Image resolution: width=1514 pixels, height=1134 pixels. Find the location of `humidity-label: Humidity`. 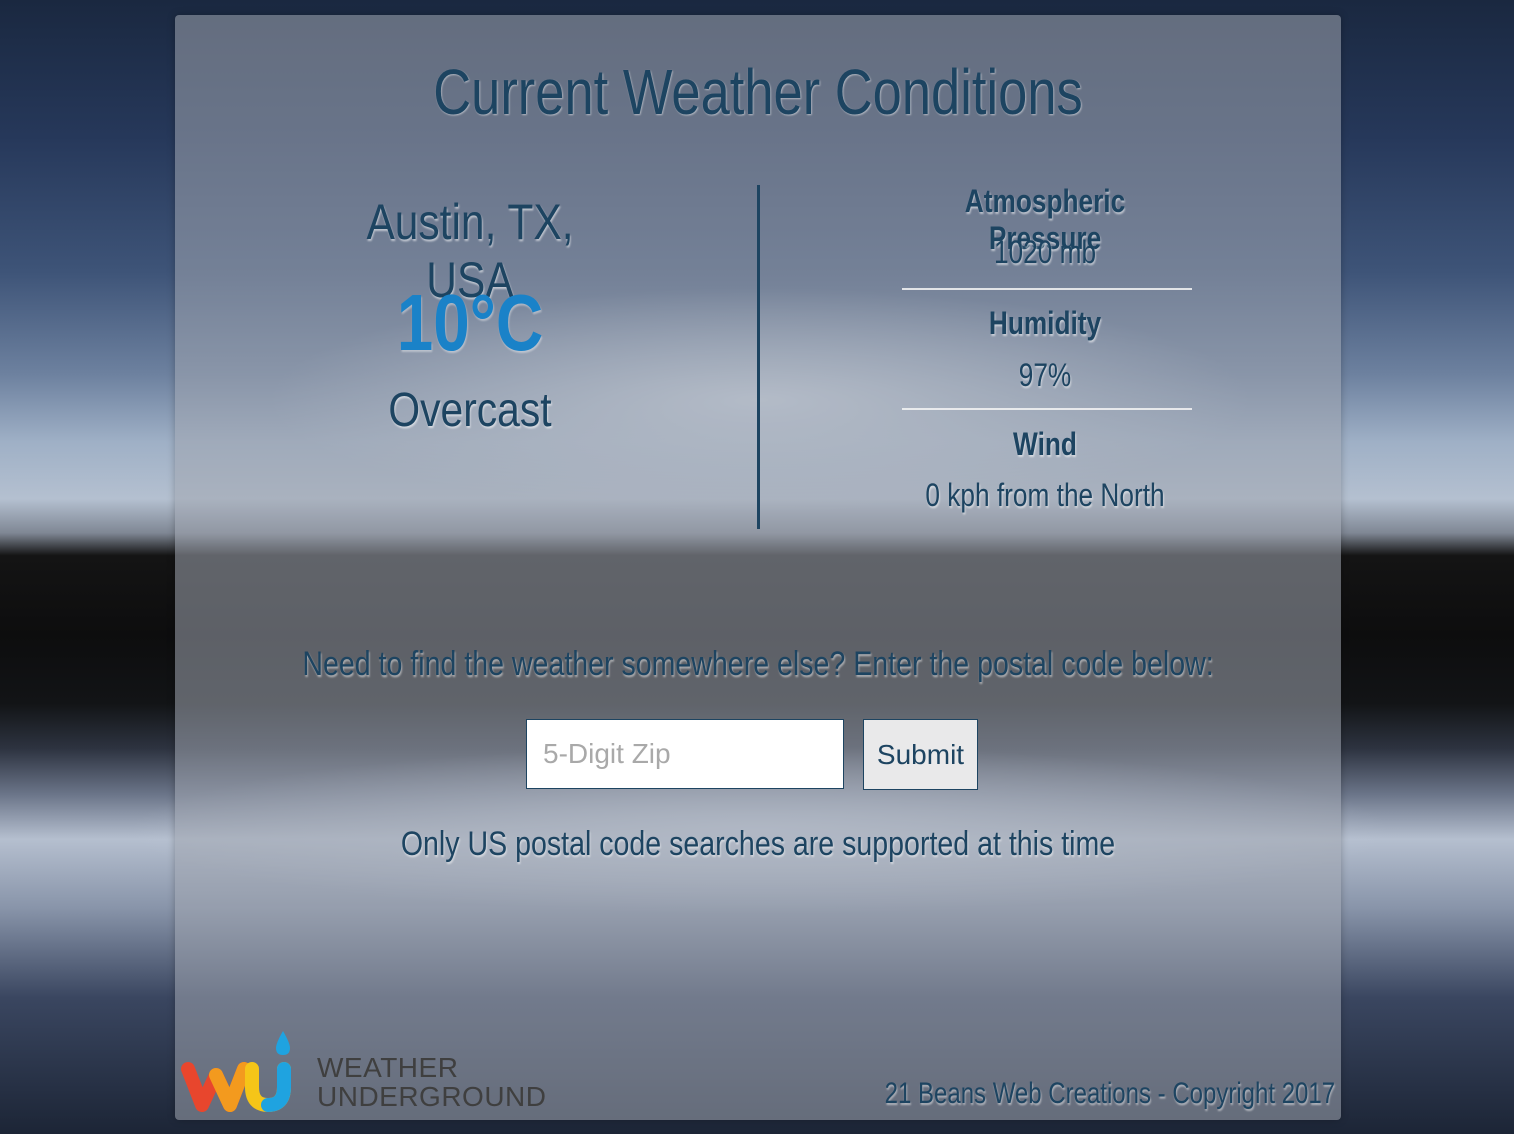

humidity-label: Humidity is located at coordinates (1045, 323).